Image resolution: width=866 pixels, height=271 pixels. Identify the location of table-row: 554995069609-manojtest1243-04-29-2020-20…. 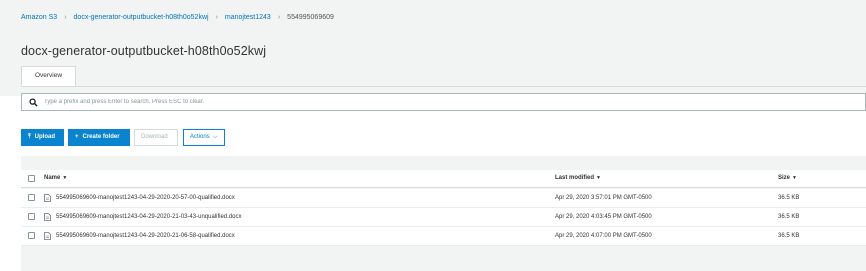
(443, 198).